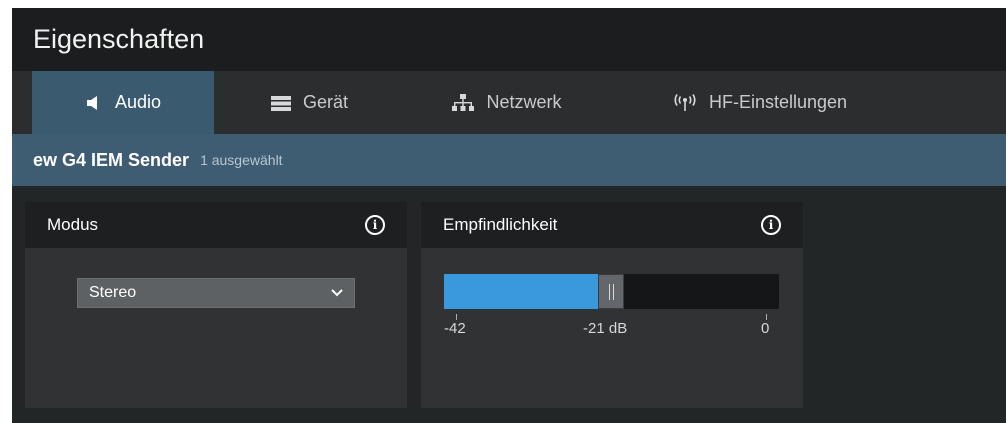 This screenshot has width=1006, height=423. Describe the element at coordinates (765, 328) in the screenshot. I see `tick-label-max: 0` at that location.